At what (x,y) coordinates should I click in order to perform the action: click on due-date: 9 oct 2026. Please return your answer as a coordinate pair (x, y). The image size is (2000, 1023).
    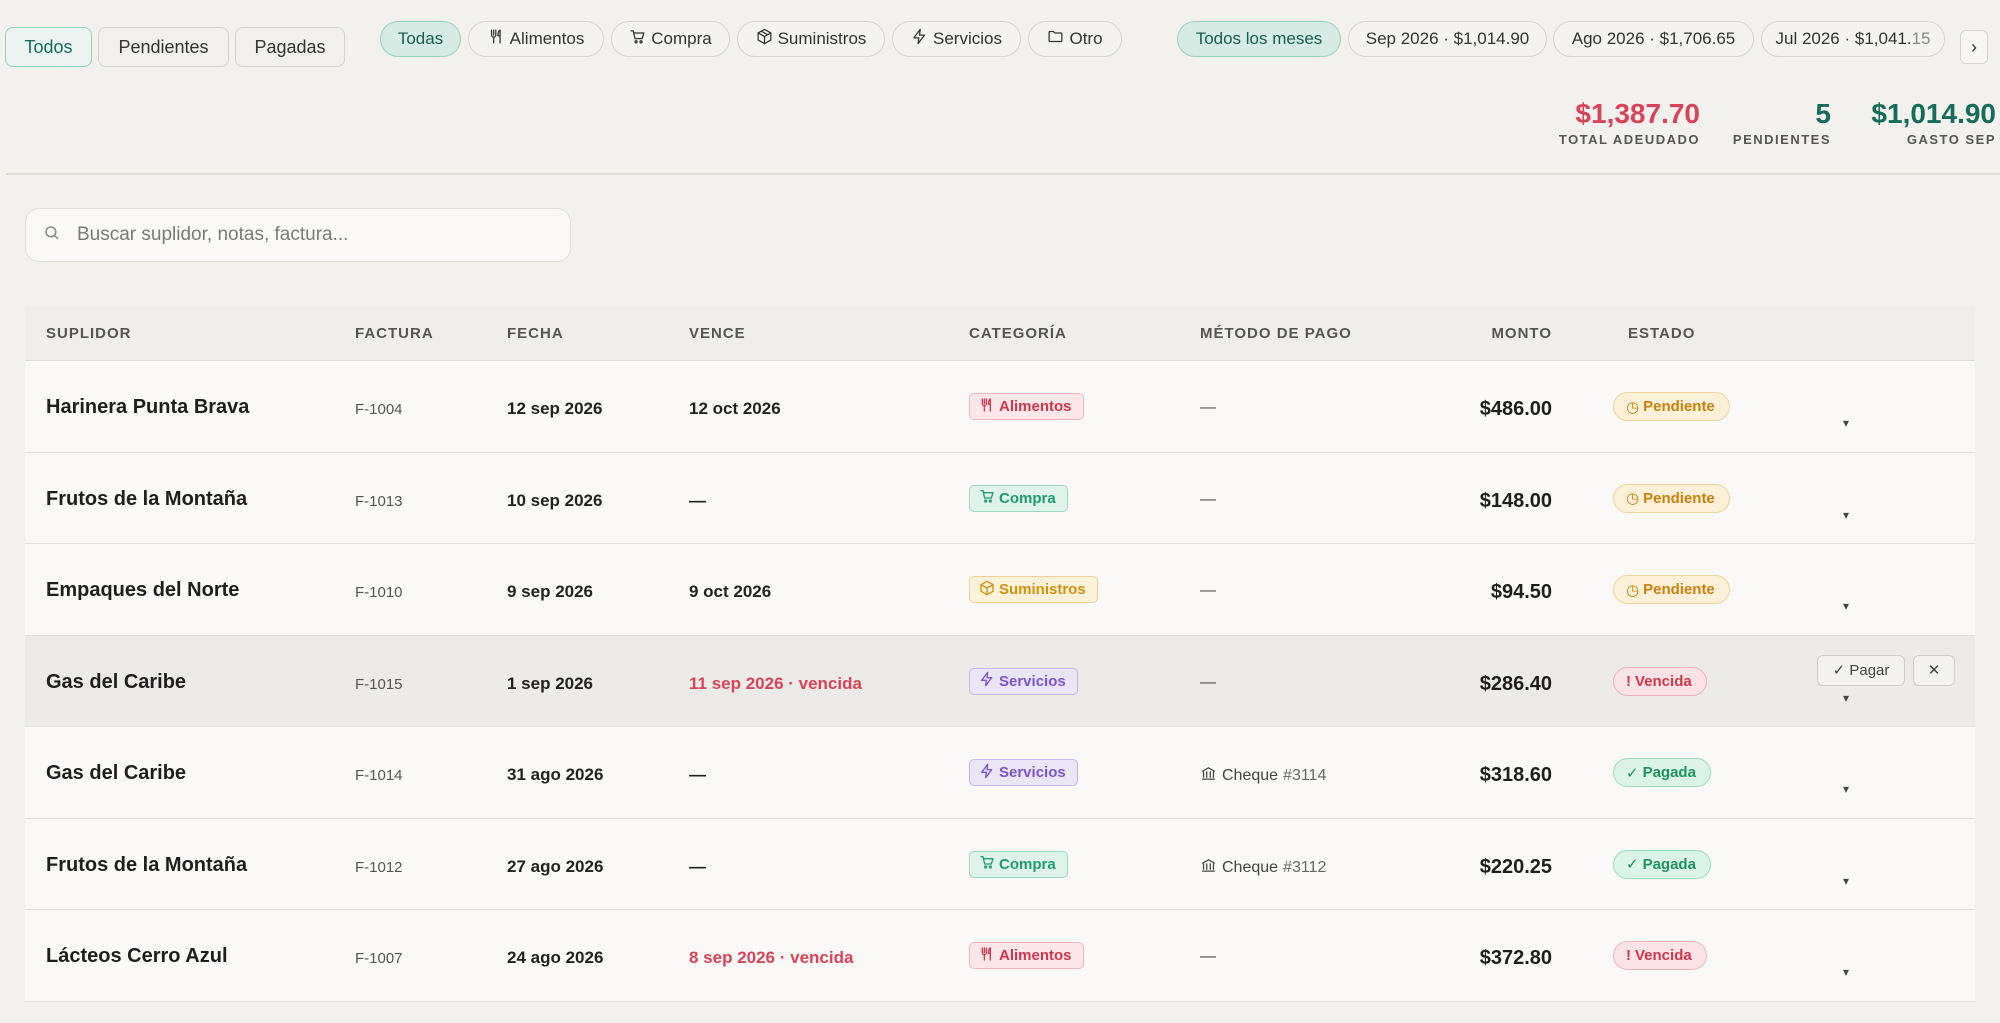
    Looking at the image, I should click on (730, 591).